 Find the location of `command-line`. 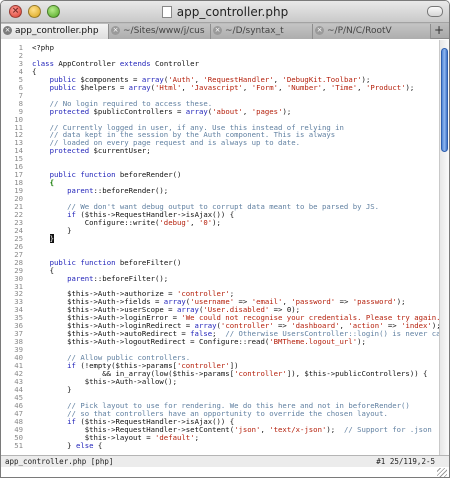

command-line is located at coordinates (225, 472).